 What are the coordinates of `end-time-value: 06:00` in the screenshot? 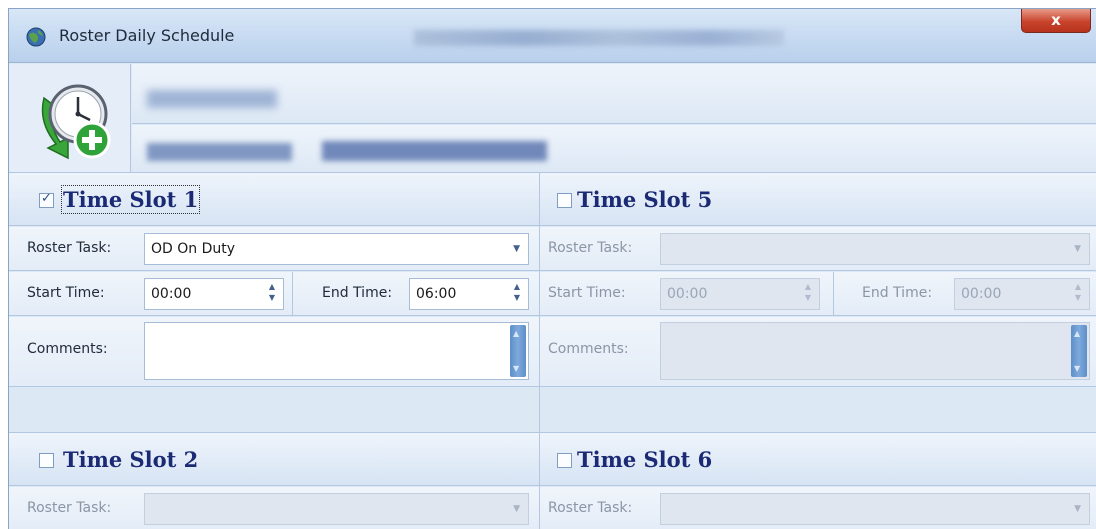 It's located at (436, 294).